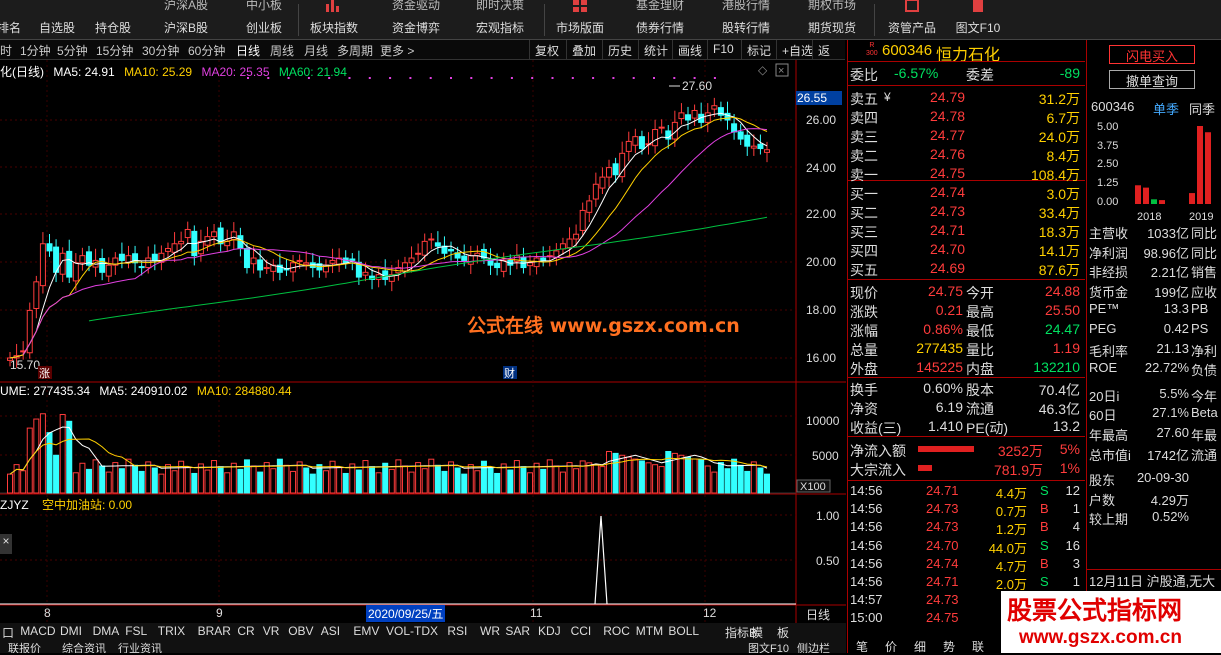 Image resolution: width=1221 pixels, height=655 pixels. Describe the element at coordinates (37, 631) in the screenshot. I see `indicator-tab: MACD` at that location.